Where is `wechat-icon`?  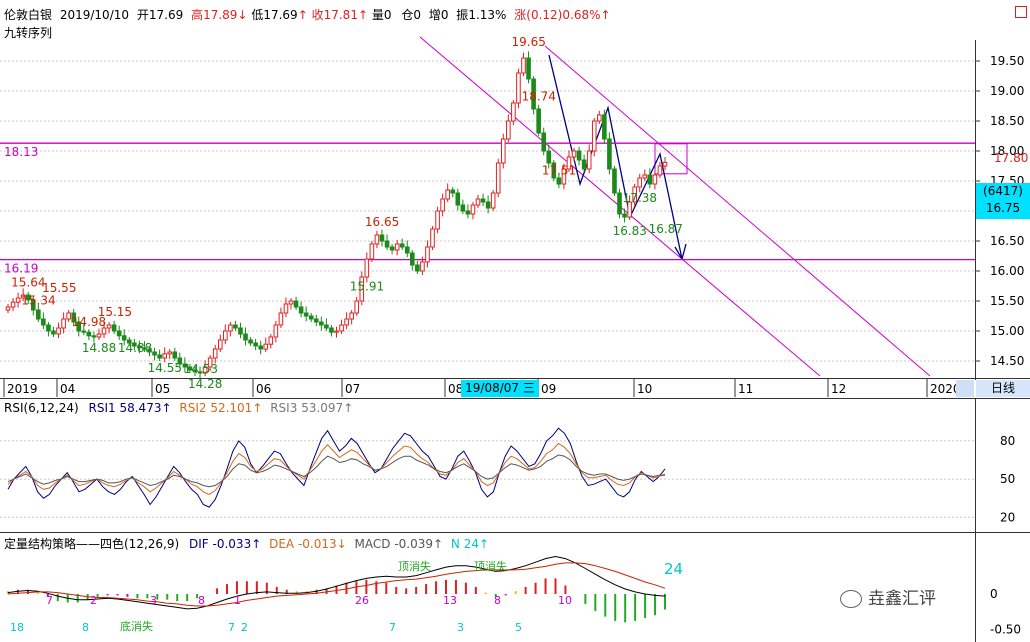
wechat-icon is located at coordinates (851, 599).